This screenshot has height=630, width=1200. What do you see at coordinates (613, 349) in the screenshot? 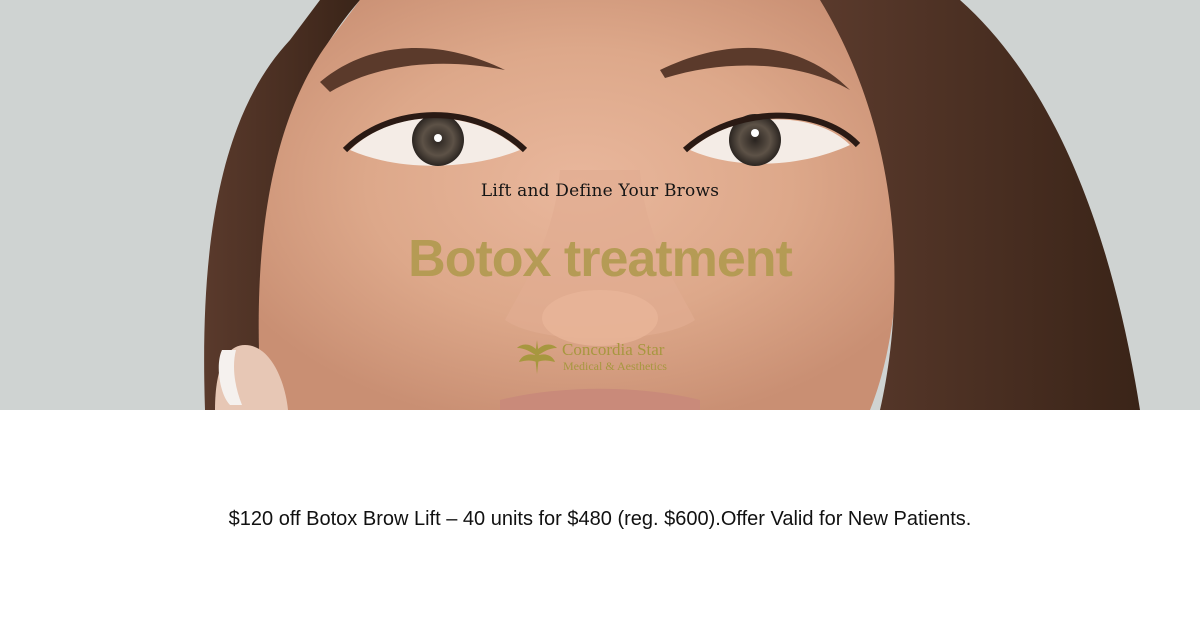
I see `logo-name: Concordia Star` at bounding box center [613, 349].